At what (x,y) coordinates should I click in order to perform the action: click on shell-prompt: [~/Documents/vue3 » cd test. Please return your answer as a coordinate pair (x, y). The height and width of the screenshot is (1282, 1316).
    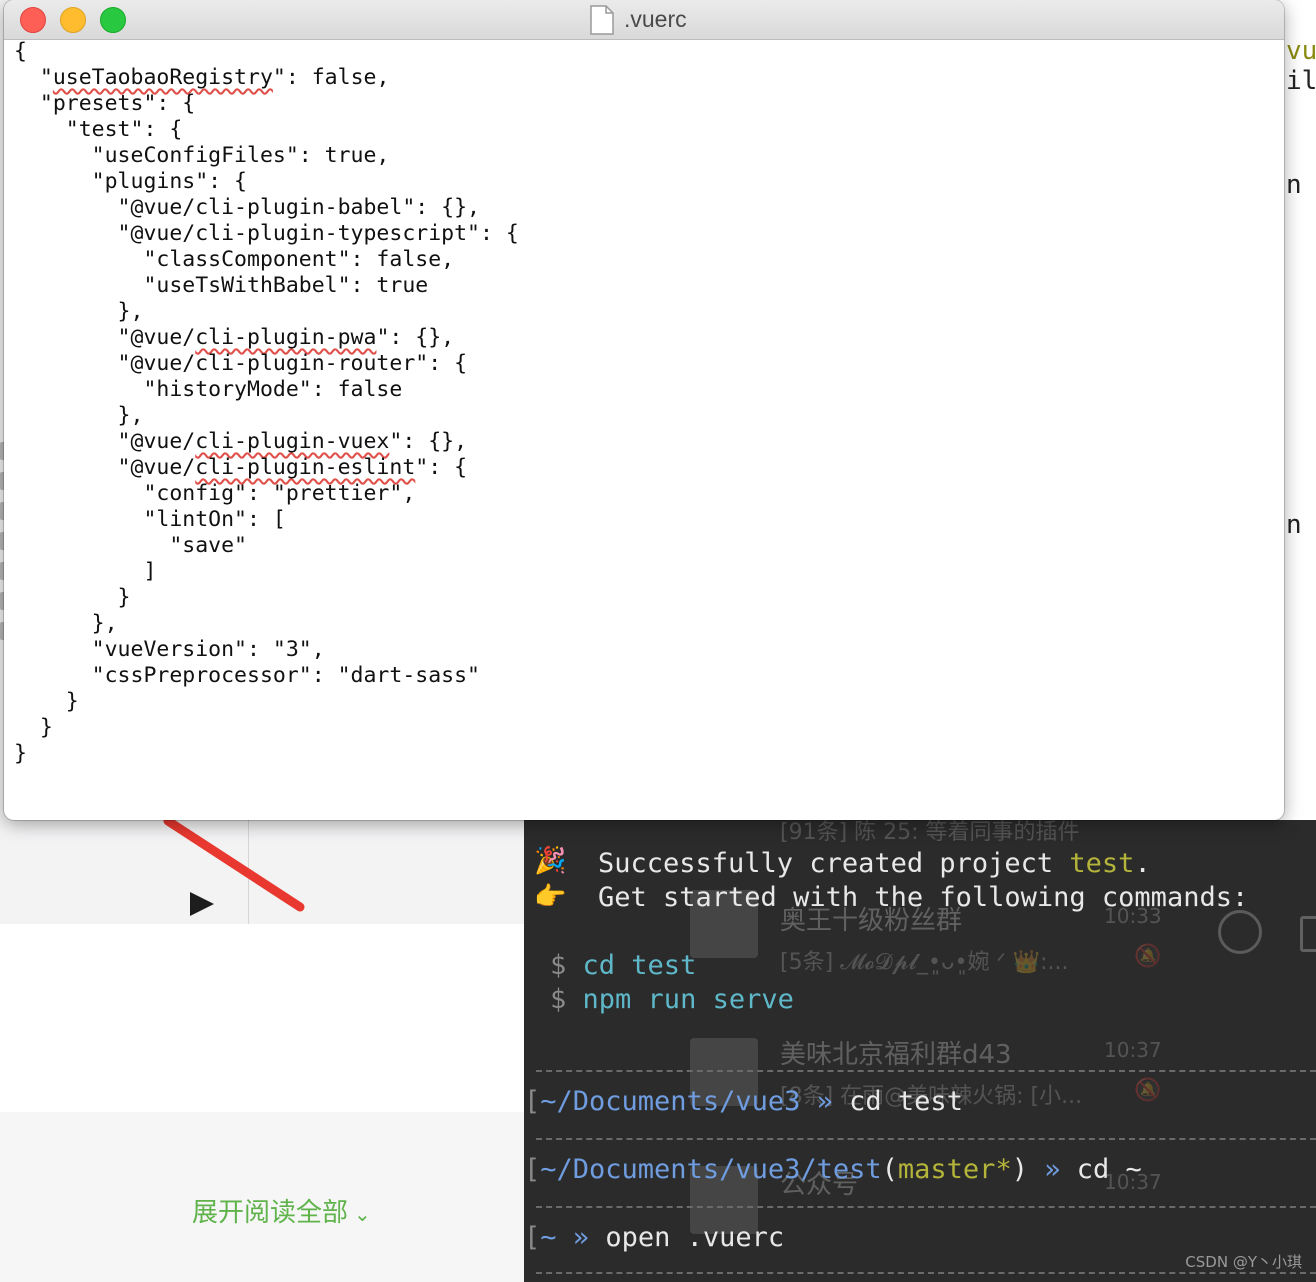
    Looking at the image, I should click on (743, 1101).